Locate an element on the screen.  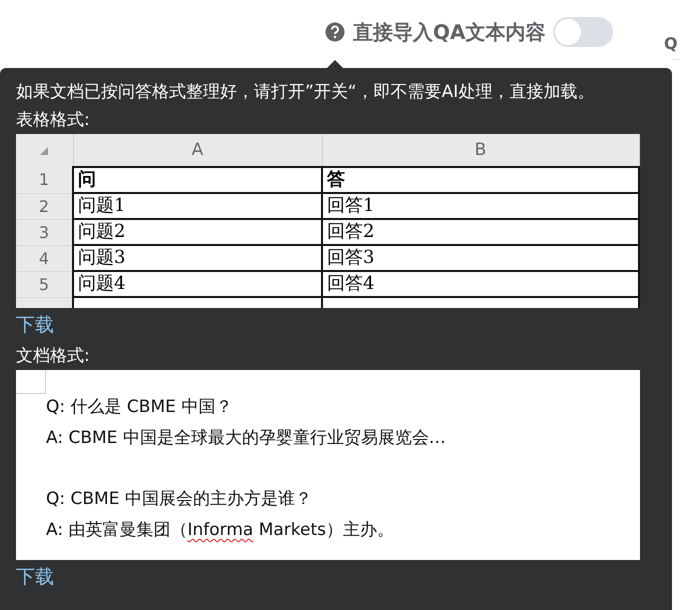
table-cell: 回答4 is located at coordinates (480, 284).